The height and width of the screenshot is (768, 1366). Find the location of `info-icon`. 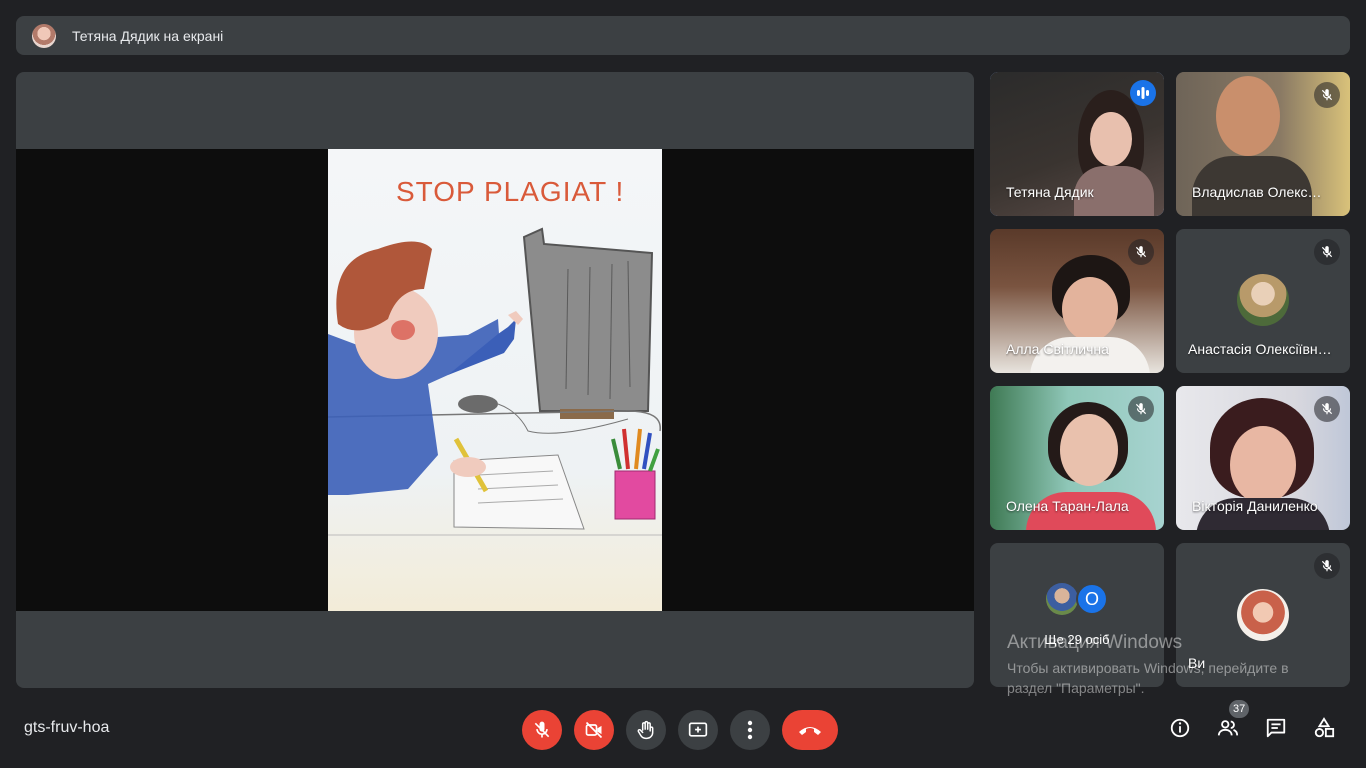

info-icon is located at coordinates (1180, 728).